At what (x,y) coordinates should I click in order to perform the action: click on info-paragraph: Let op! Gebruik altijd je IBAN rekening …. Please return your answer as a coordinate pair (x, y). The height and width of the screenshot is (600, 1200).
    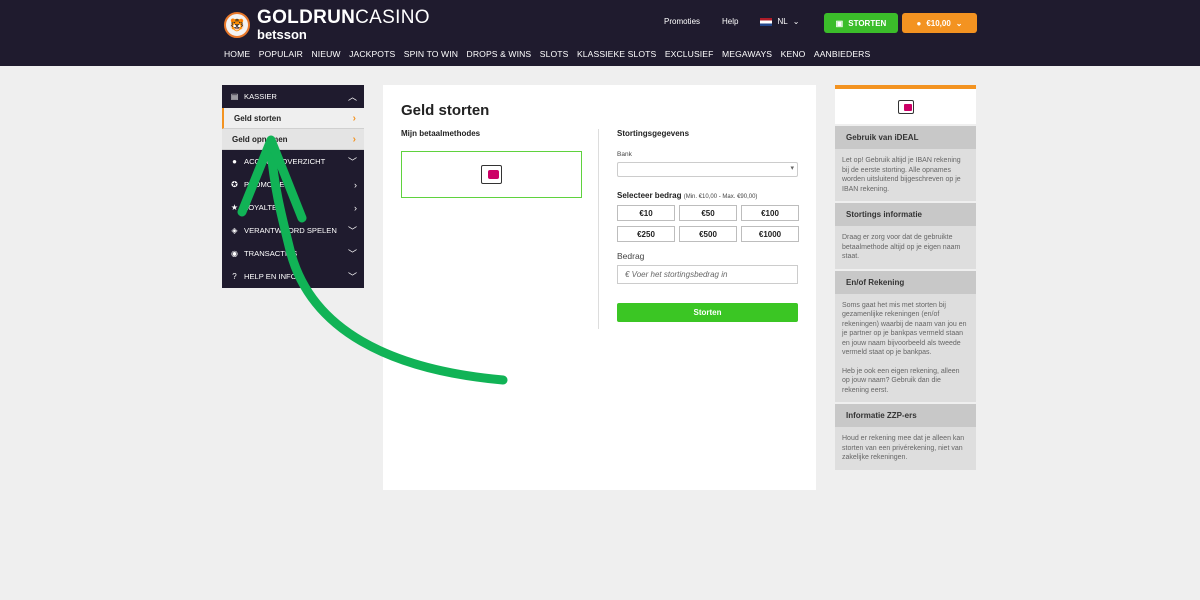
    Looking at the image, I should click on (901, 175).